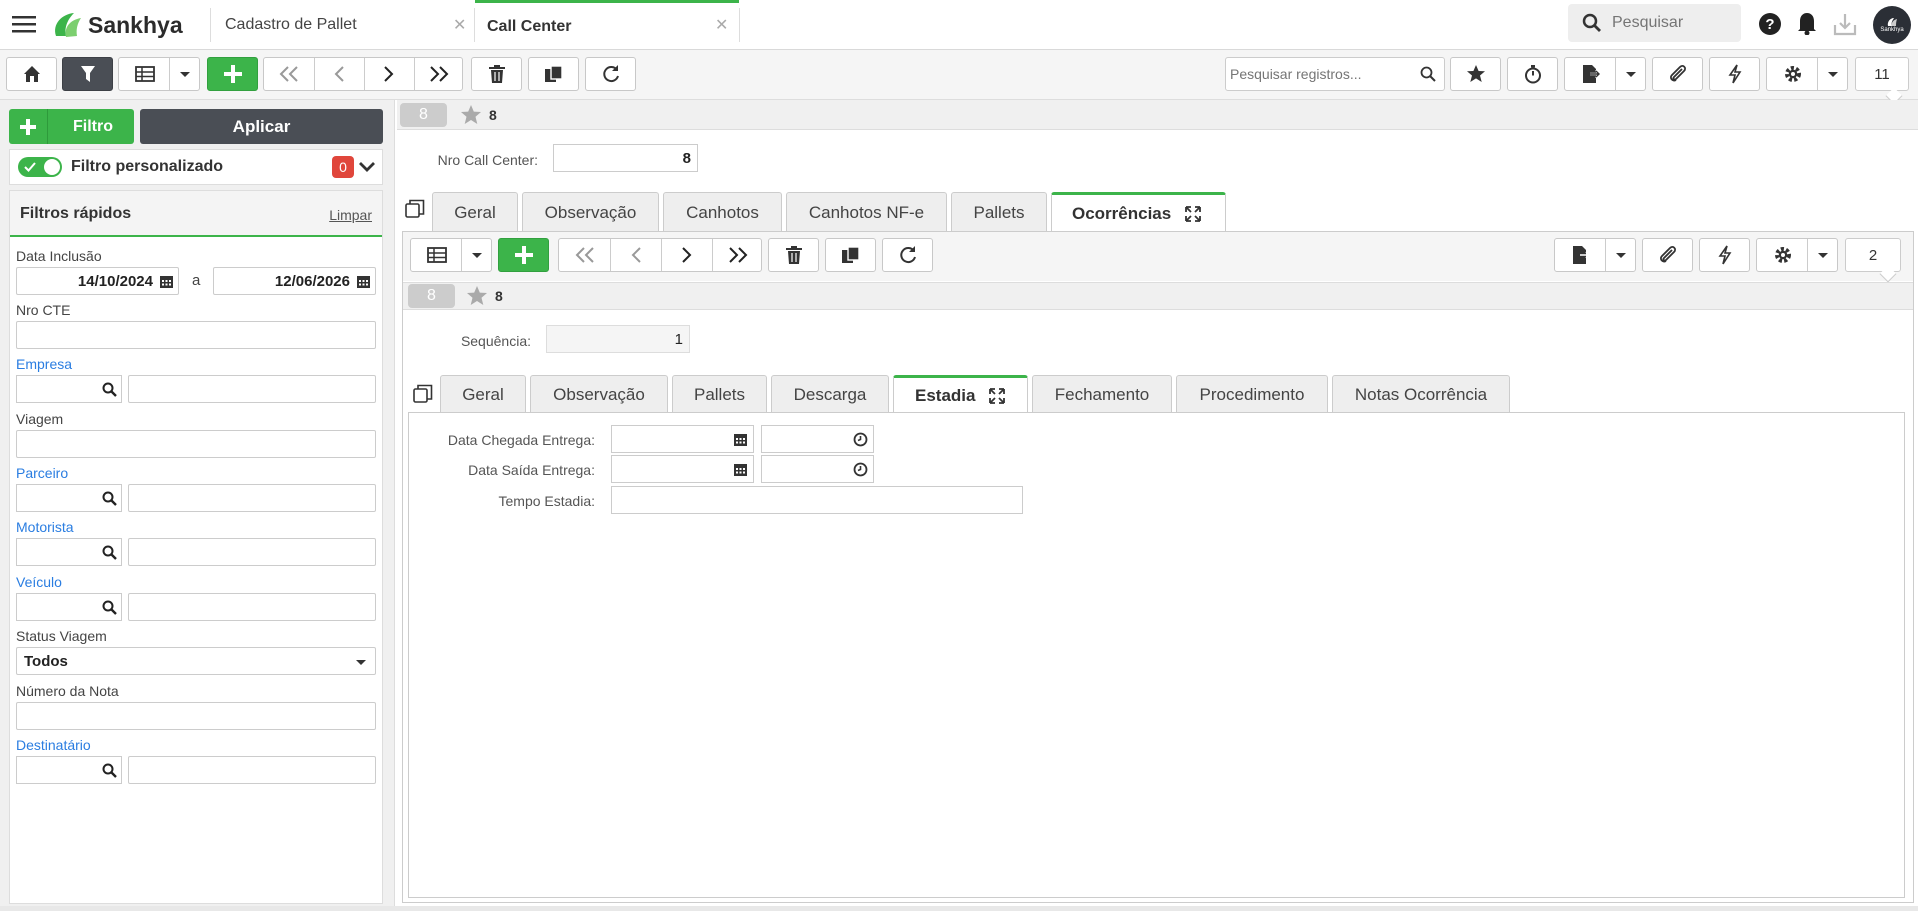  Describe the element at coordinates (722, 212) in the screenshot. I see `tab-canhotos: Canhotos` at that location.